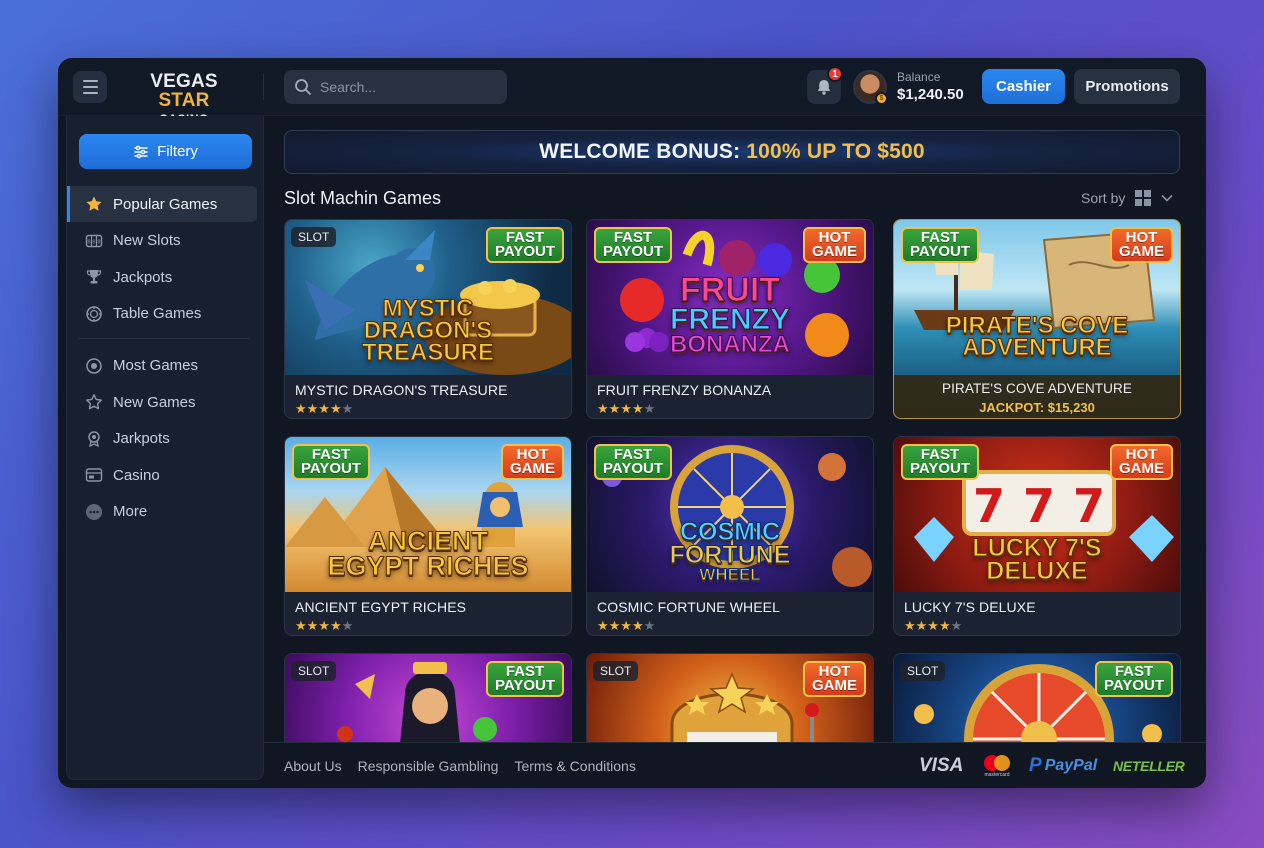 Image resolution: width=1264 pixels, height=848 pixels. Describe the element at coordinates (165, 512) in the screenshot. I see `sidebar-item-more: More` at that location.